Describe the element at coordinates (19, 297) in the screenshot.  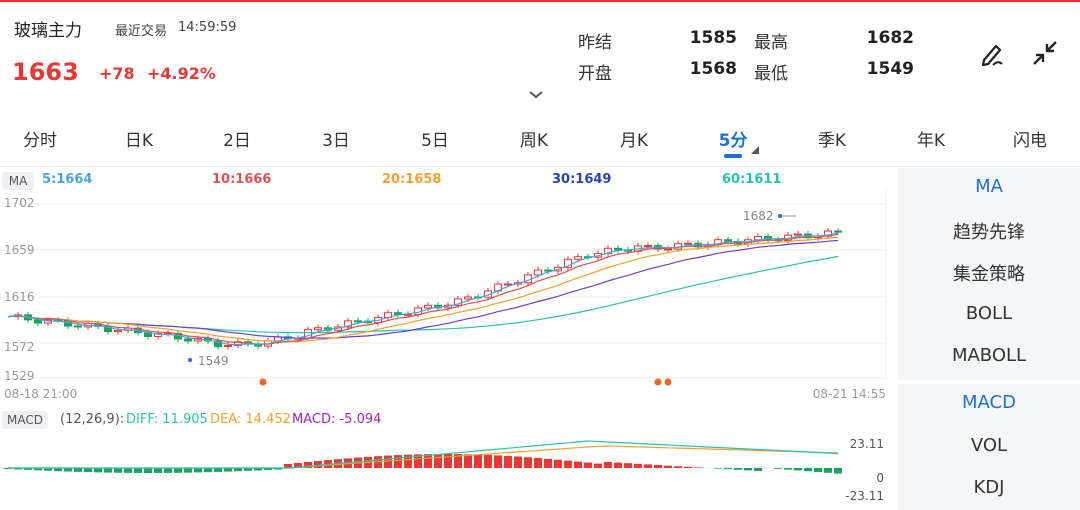
I see `y-tick-label: 1616` at that location.